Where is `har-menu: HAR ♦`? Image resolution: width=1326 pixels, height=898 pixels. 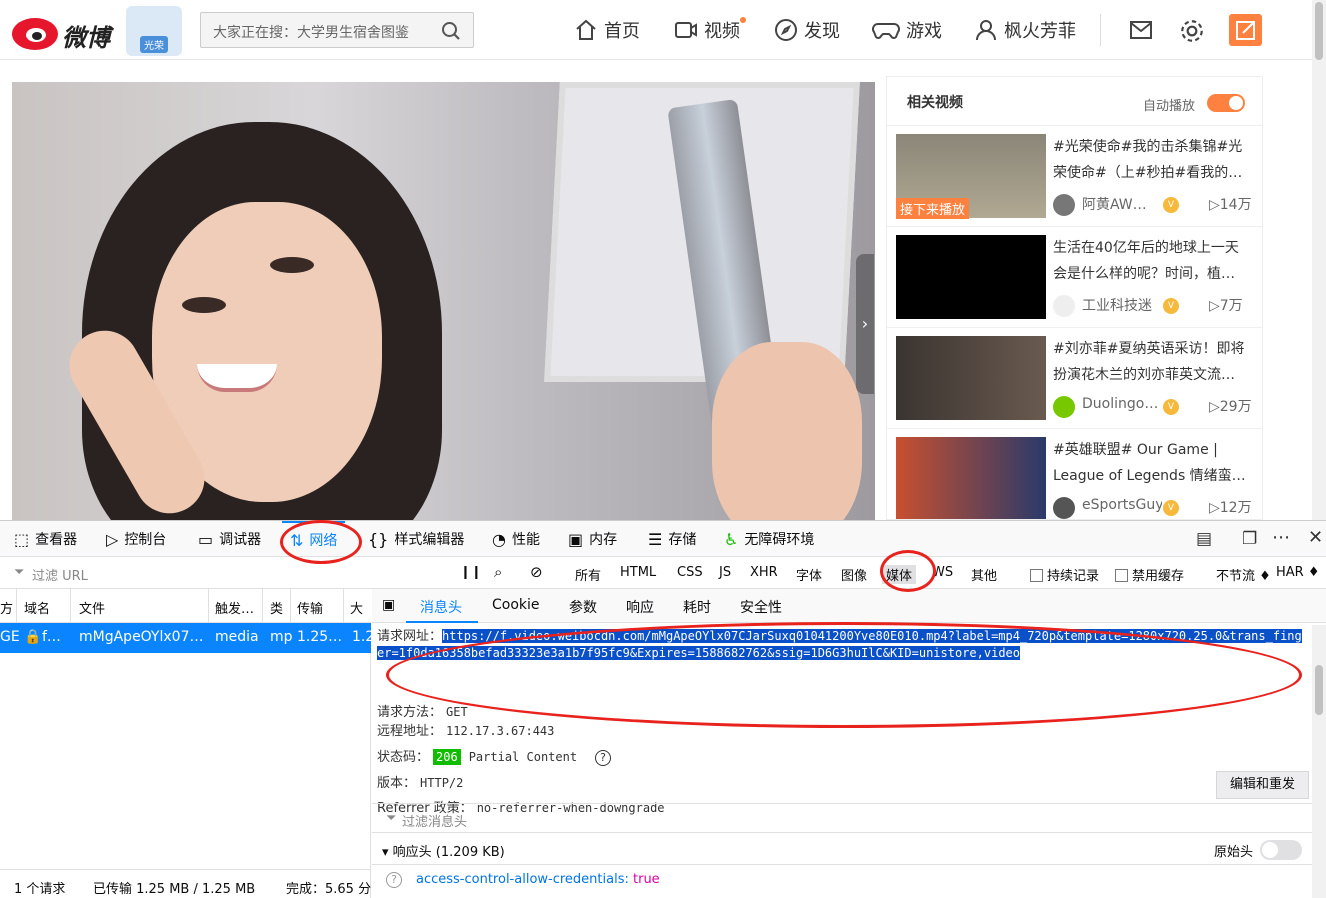
har-menu: HAR ♦ is located at coordinates (1298, 572).